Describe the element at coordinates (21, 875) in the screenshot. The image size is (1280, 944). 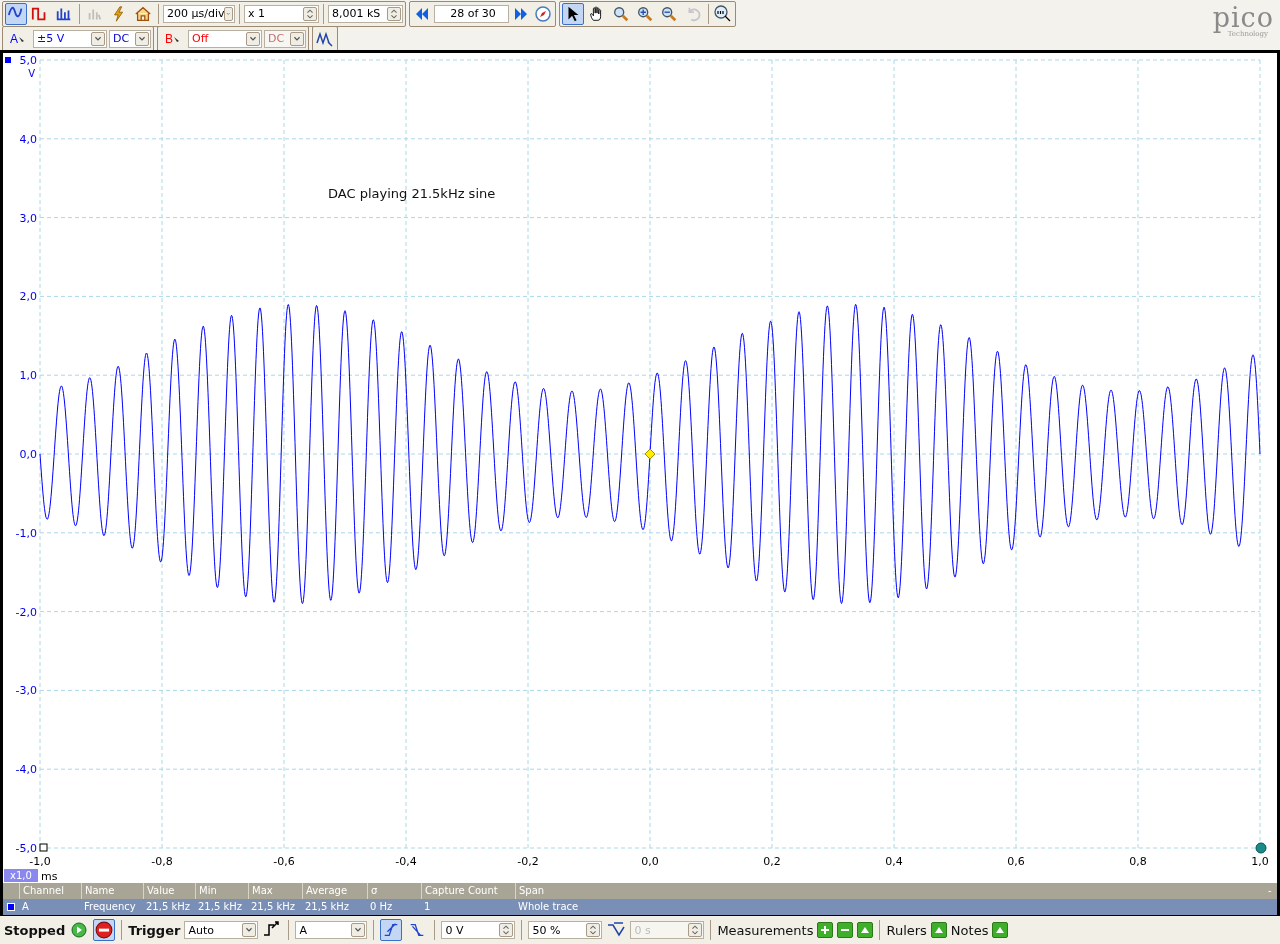
I see `zoom-factor-badge: x1,0` at that location.